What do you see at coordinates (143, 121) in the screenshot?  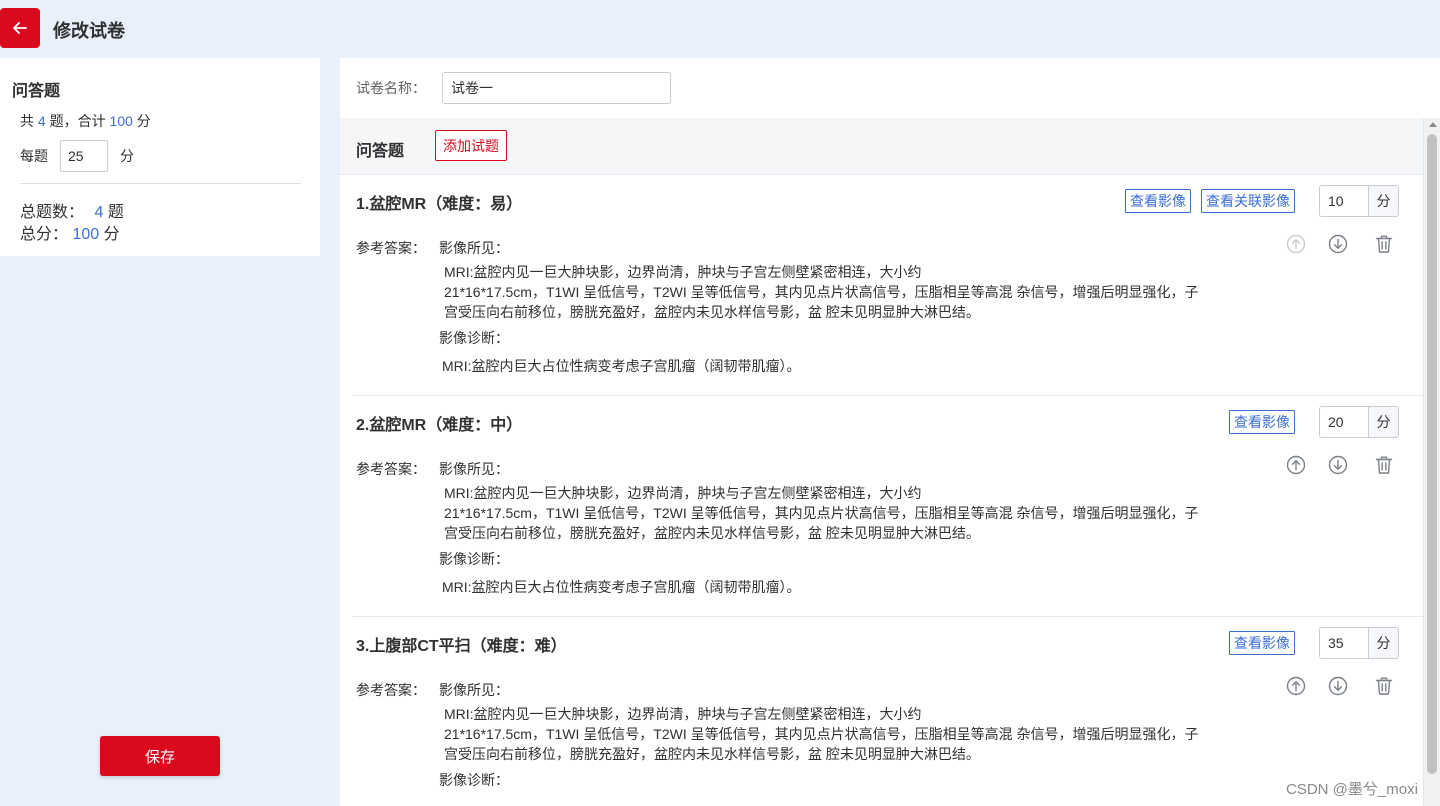 I see `summary-suffix: 分` at bounding box center [143, 121].